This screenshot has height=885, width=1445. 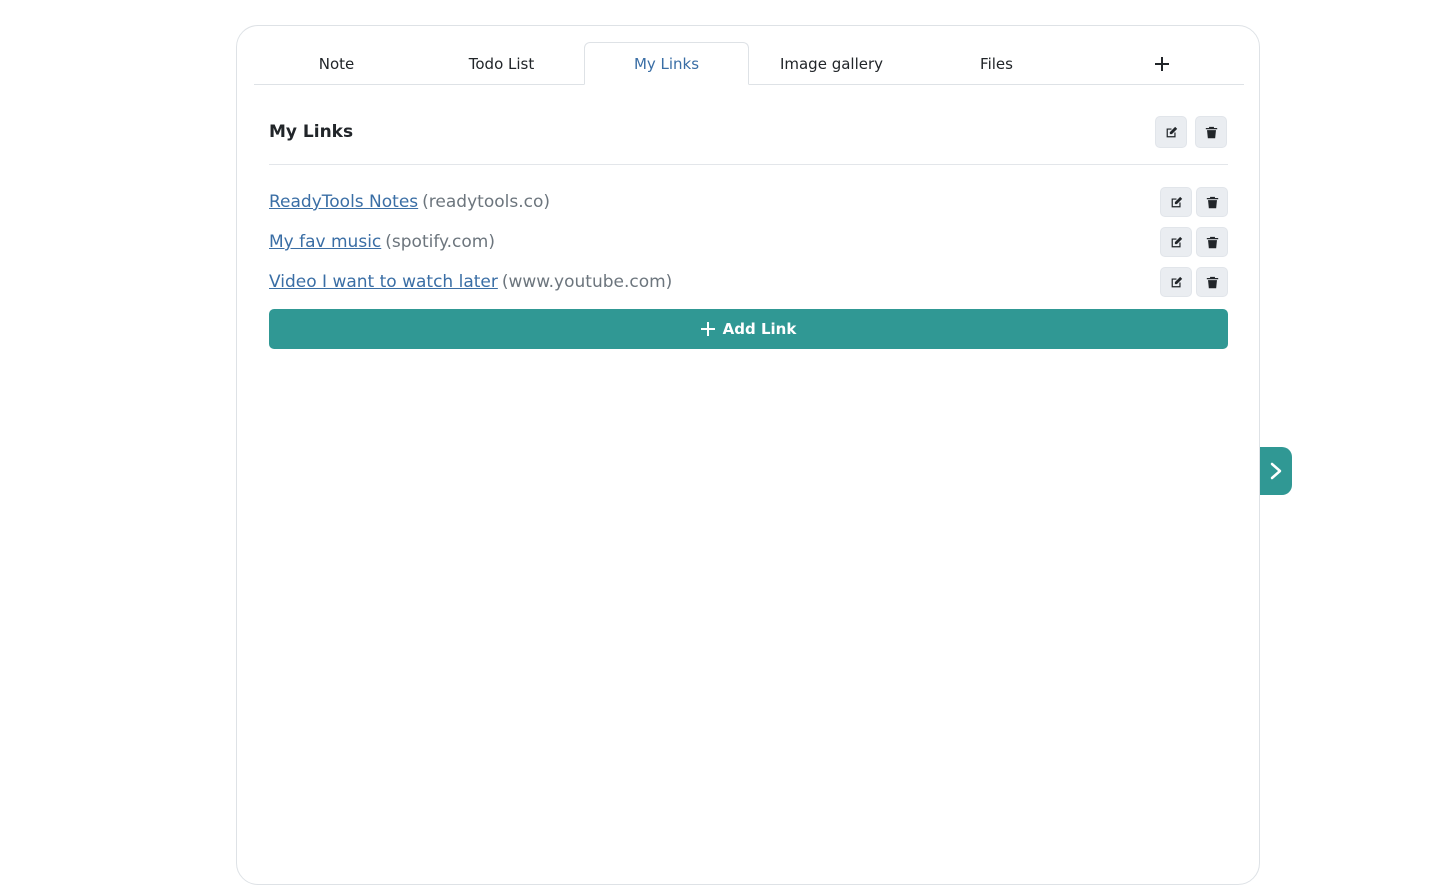 I want to click on link-text: ReadyTools Notes (readytools.co), so click(x=409, y=202).